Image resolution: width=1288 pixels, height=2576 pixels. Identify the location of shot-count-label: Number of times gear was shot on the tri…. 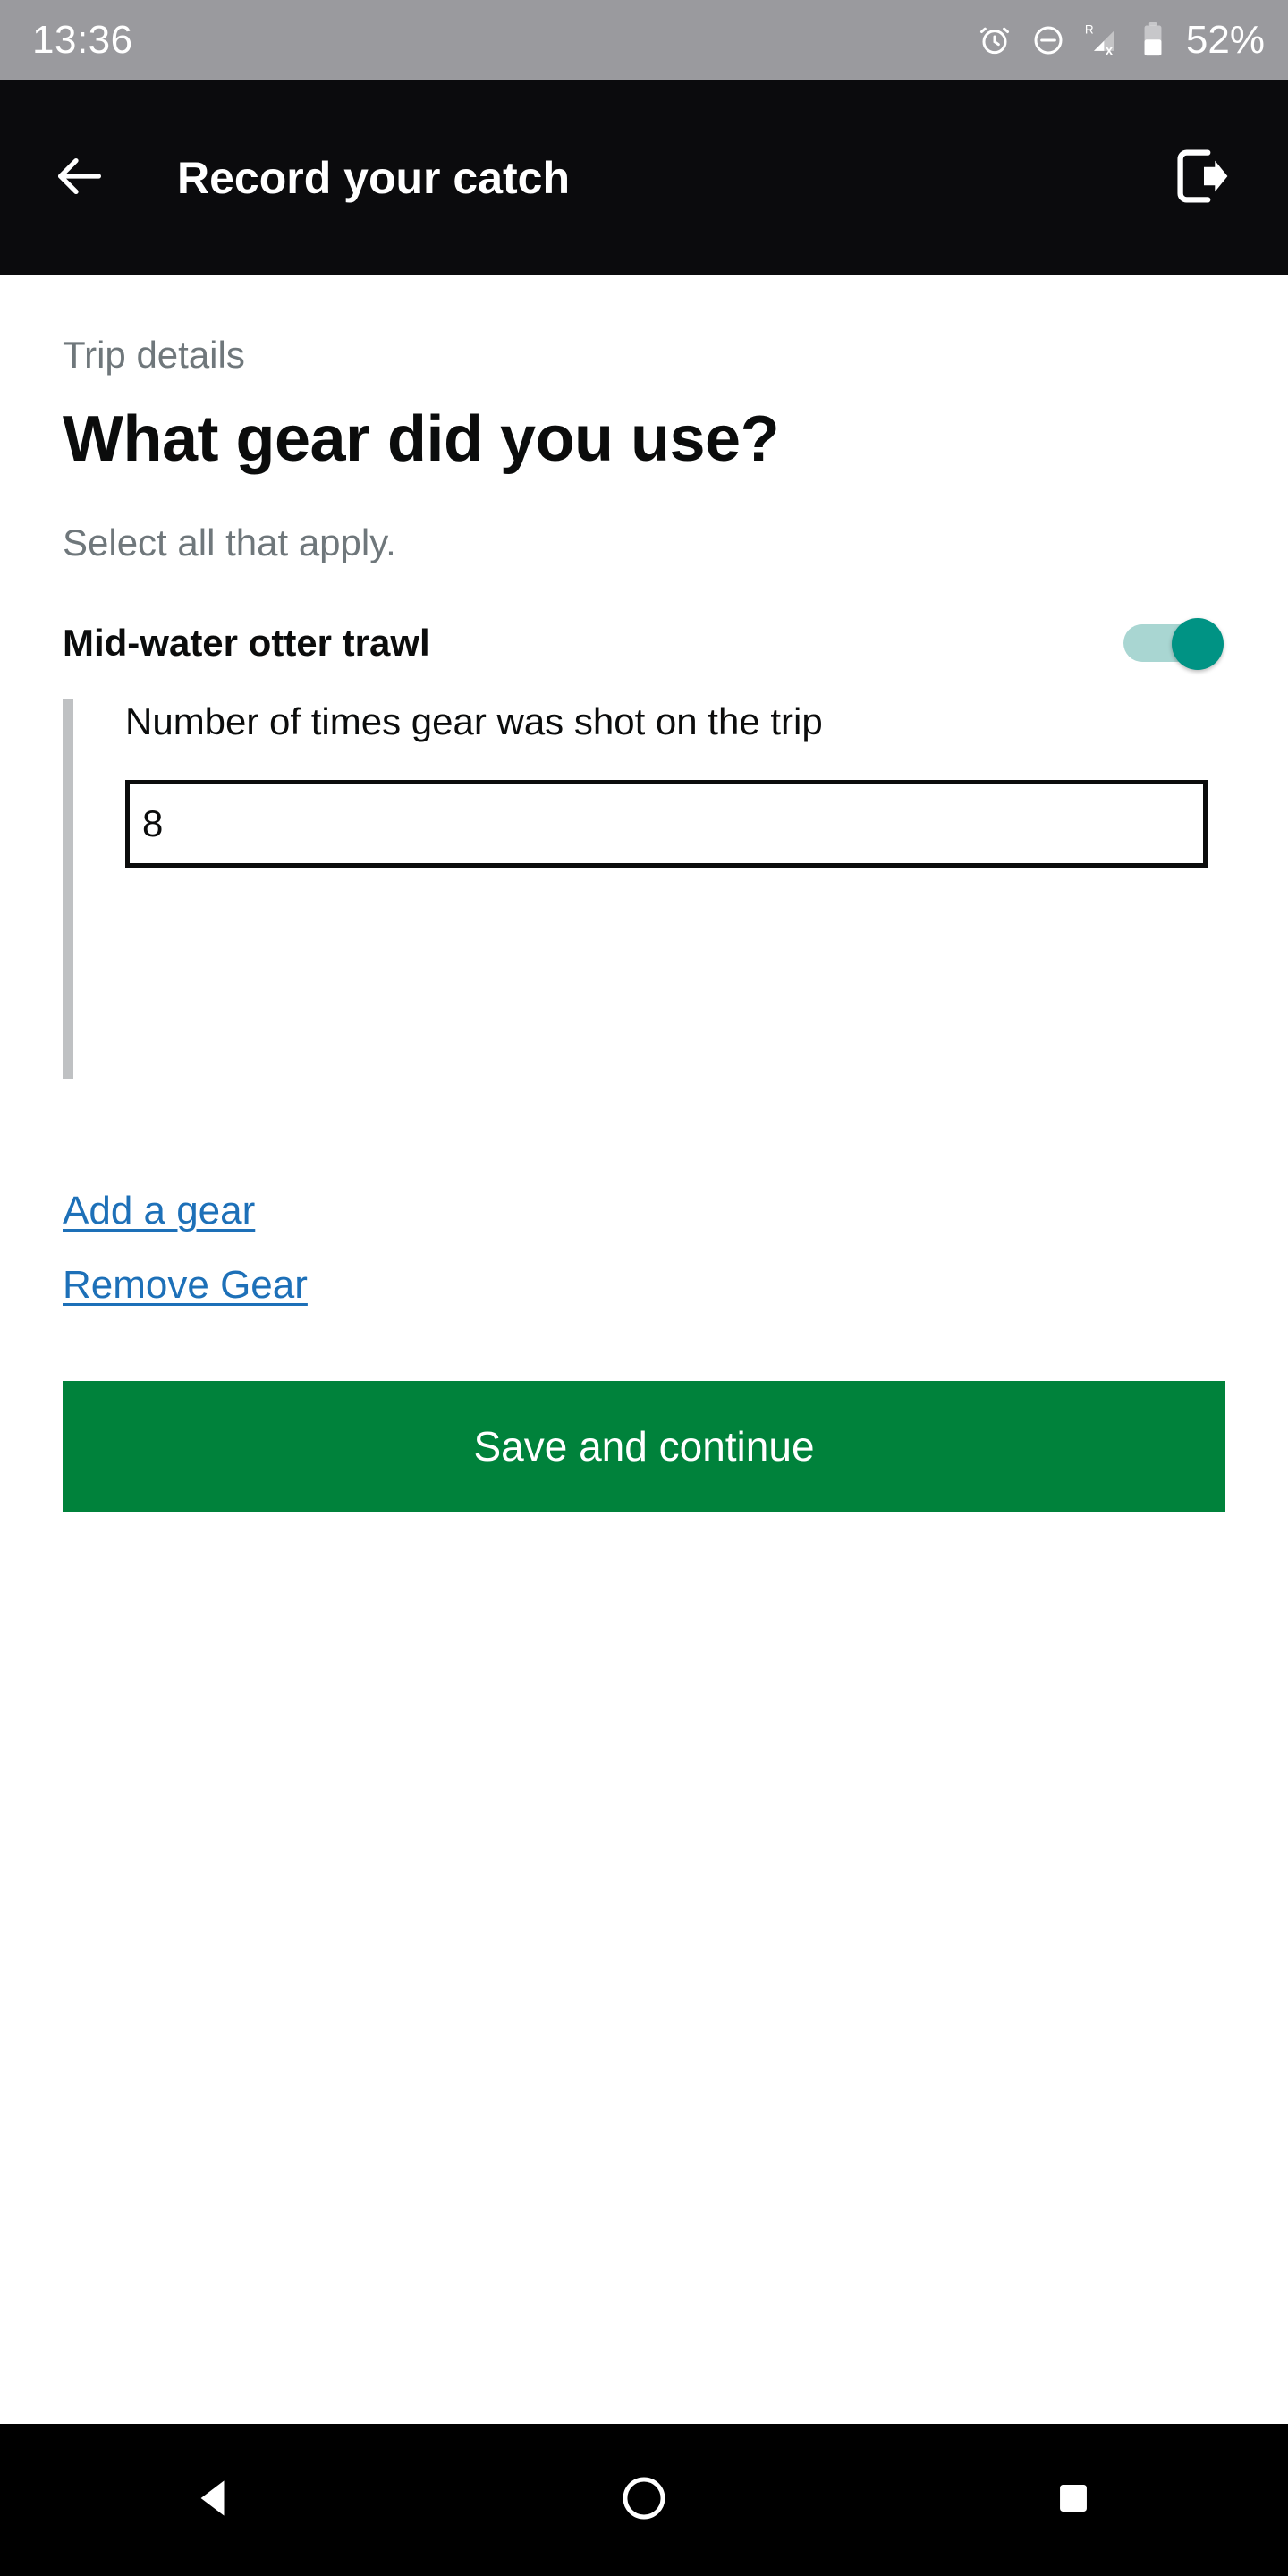
(474, 720).